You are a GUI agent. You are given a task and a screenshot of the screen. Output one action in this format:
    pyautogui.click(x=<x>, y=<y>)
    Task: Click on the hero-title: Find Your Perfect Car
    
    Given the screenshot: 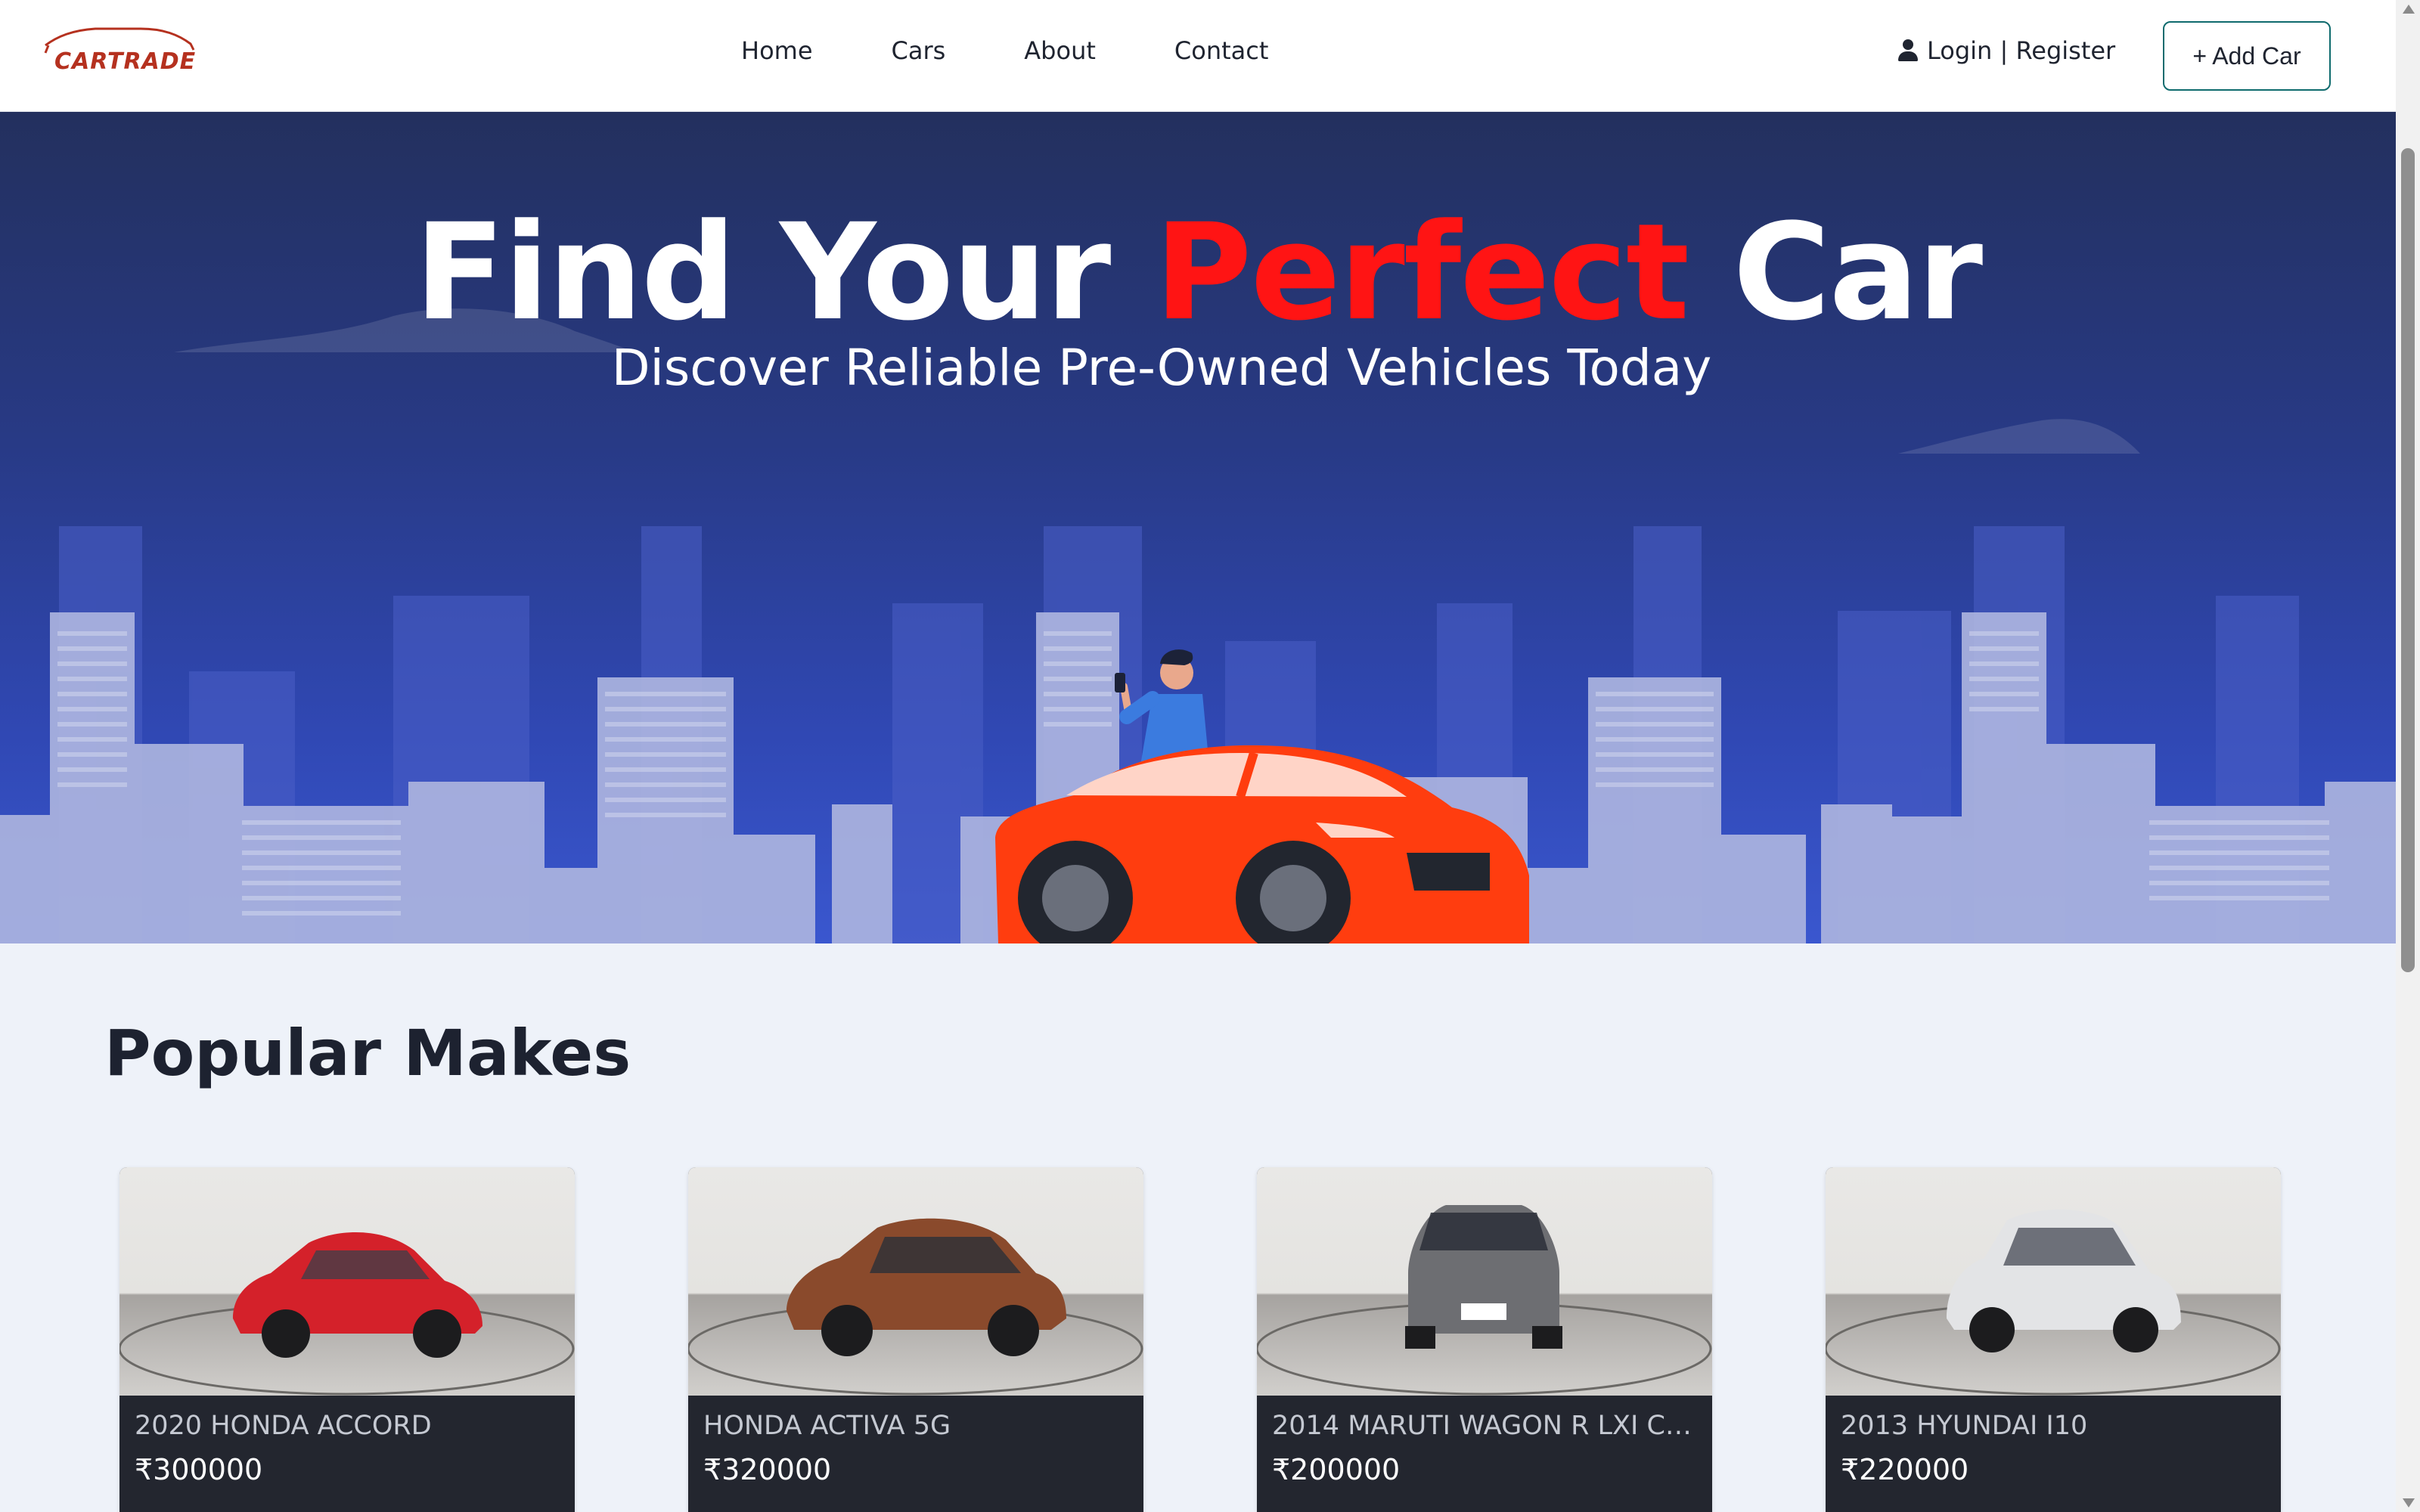 What is the action you would take?
    pyautogui.click(x=1198, y=272)
    